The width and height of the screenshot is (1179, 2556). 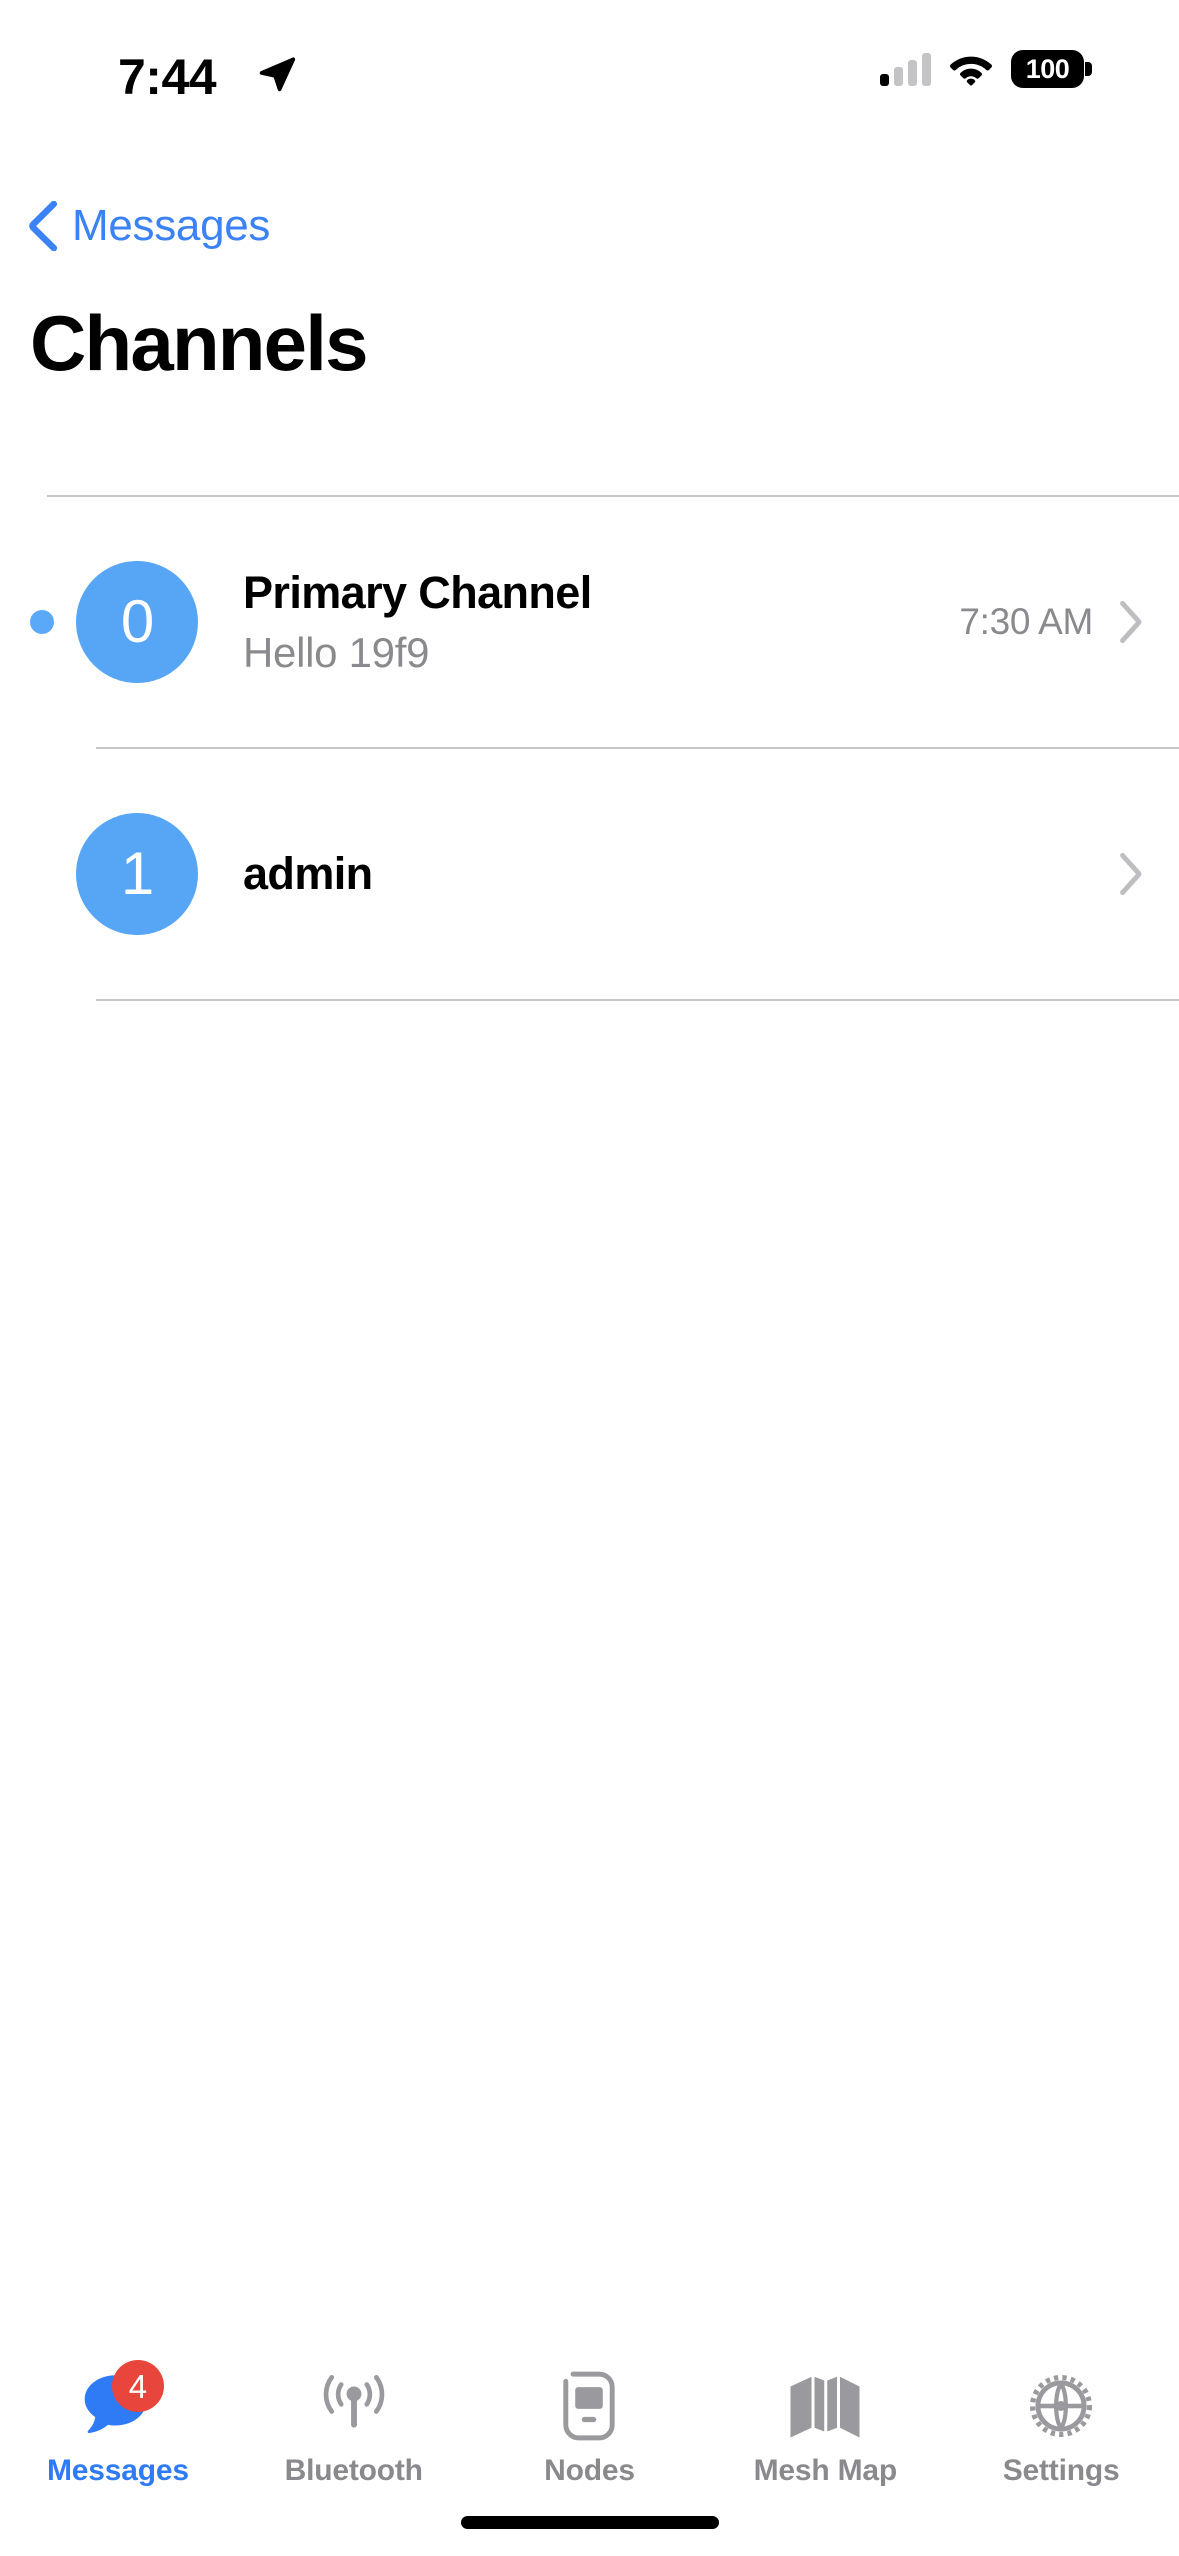 I want to click on avatar: 0, so click(x=137, y=622).